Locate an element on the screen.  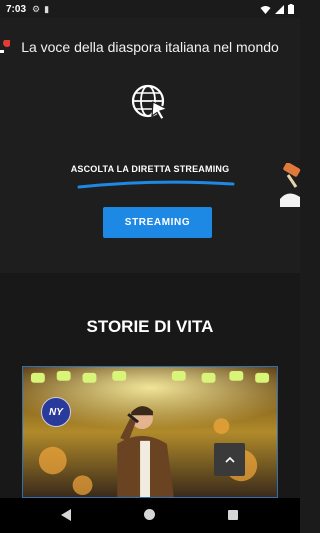
section-title: STORIE DI VITA is located at coordinates (150, 326).